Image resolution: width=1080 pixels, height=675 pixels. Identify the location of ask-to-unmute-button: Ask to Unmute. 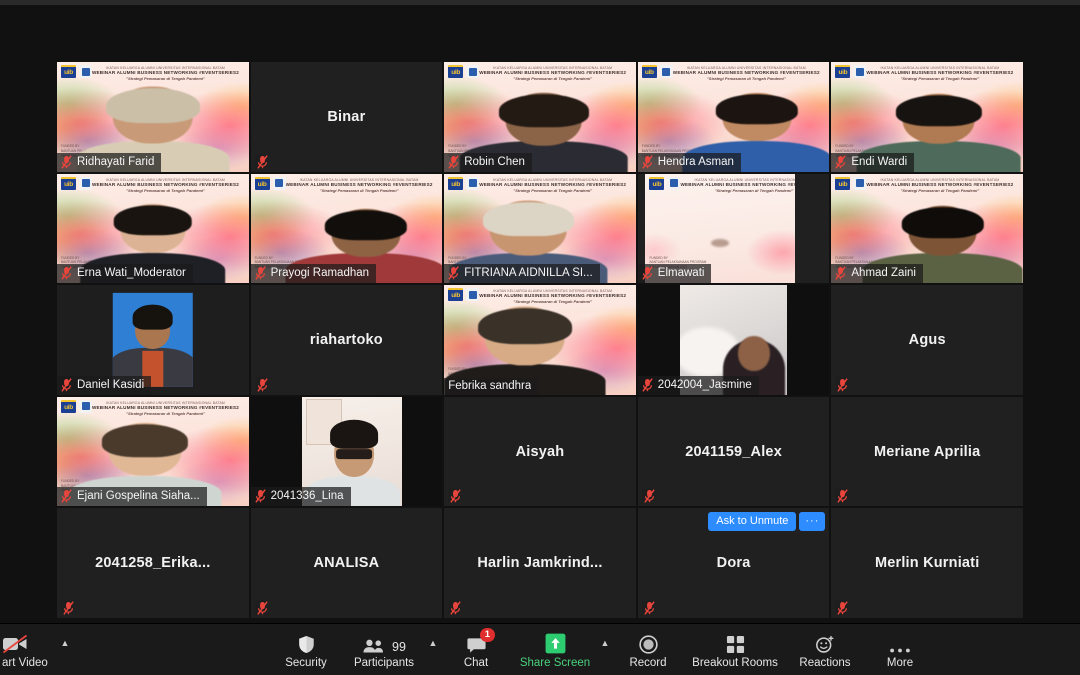
(752, 522).